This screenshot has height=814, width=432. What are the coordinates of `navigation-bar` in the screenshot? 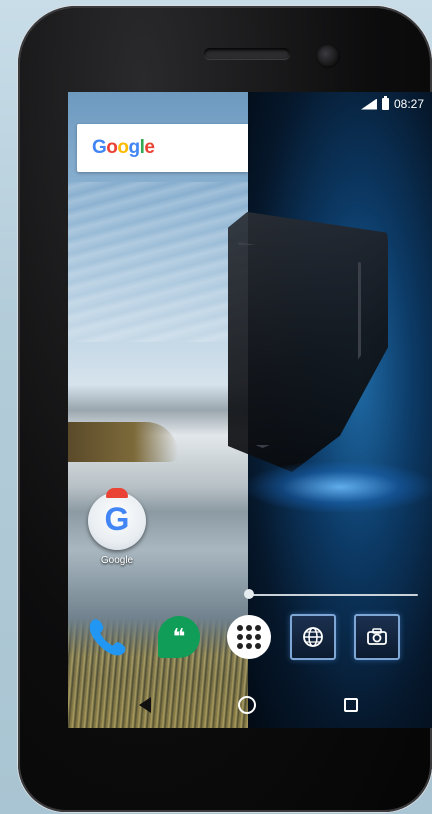 It's located at (250, 705).